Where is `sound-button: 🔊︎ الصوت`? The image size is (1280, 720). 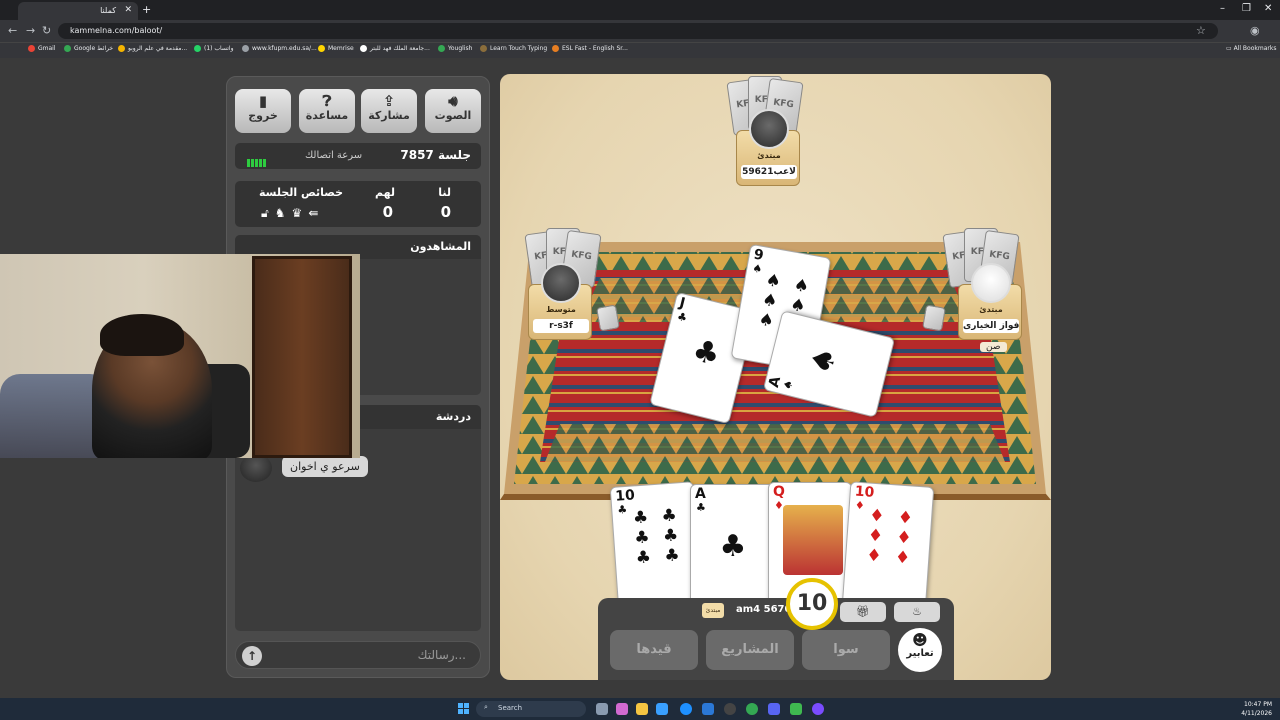 sound-button: 🔊︎ الصوت is located at coordinates (453, 111).